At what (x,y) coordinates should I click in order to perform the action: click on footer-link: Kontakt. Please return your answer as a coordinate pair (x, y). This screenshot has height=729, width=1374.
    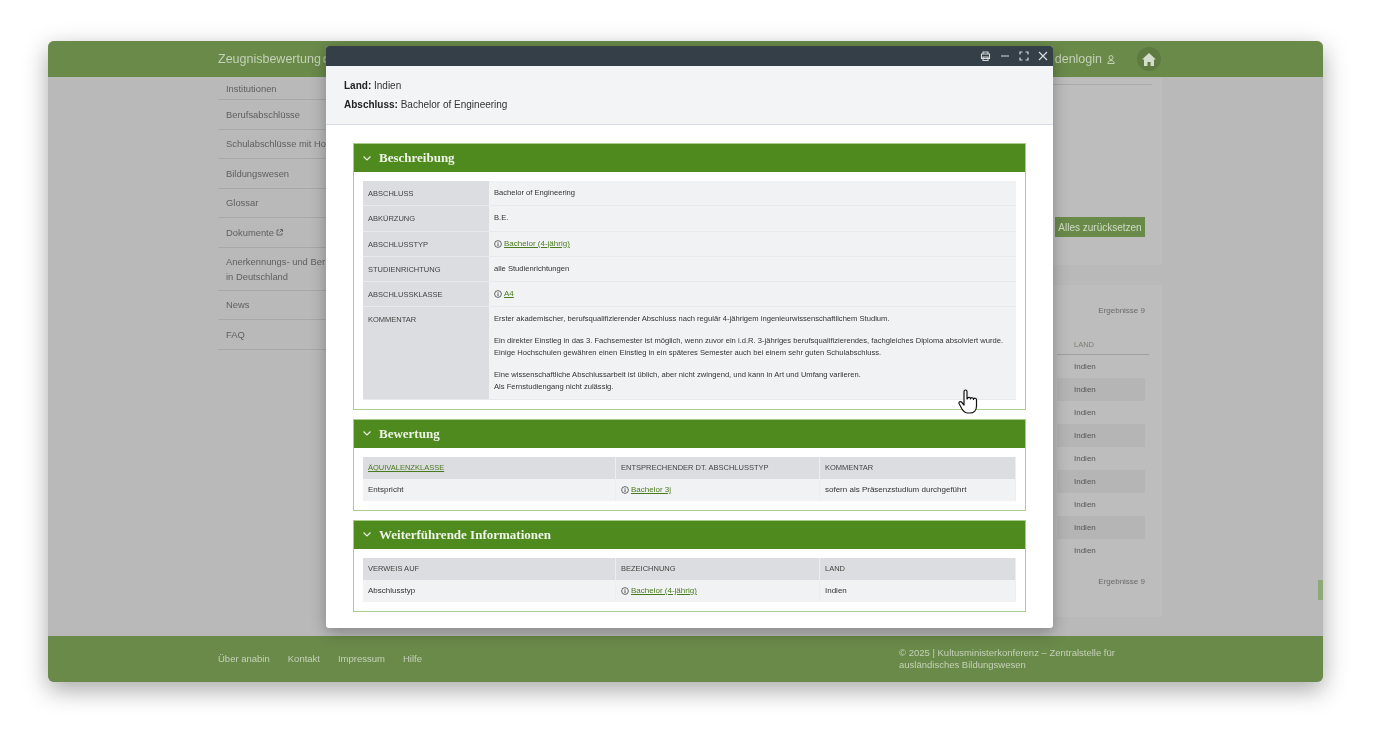
    Looking at the image, I should click on (303, 659).